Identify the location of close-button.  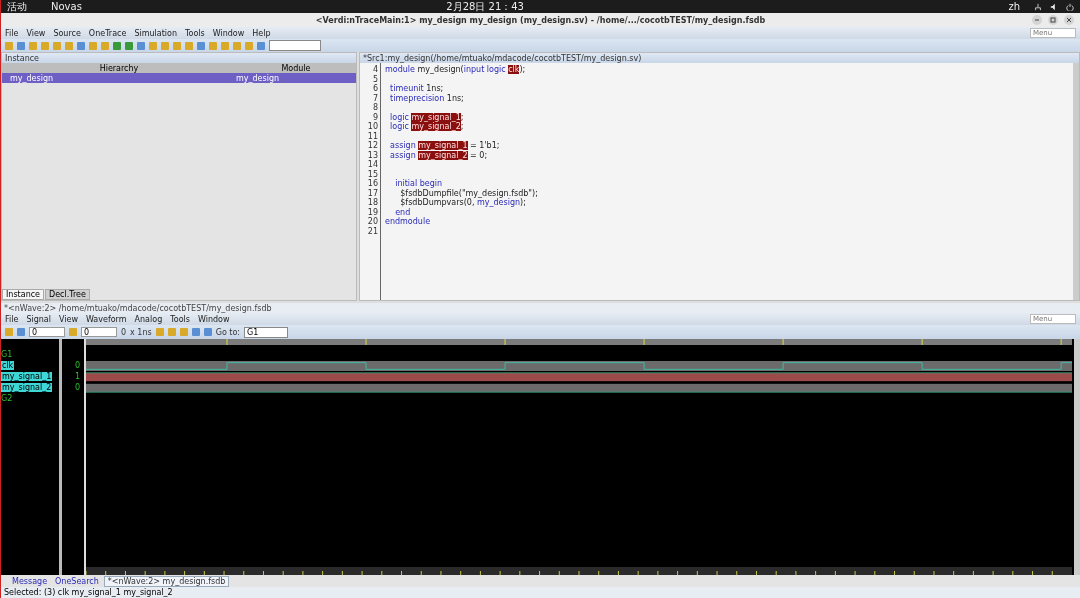
(1069, 20).